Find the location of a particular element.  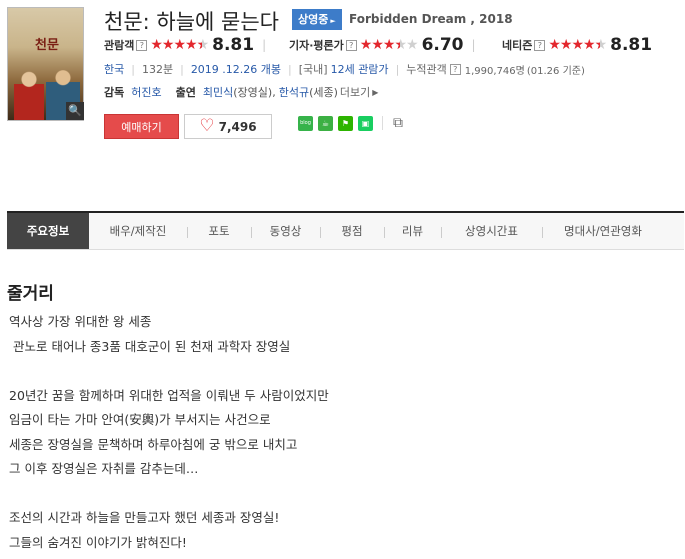

poster-figure-left is located at coordinates (29, 95).